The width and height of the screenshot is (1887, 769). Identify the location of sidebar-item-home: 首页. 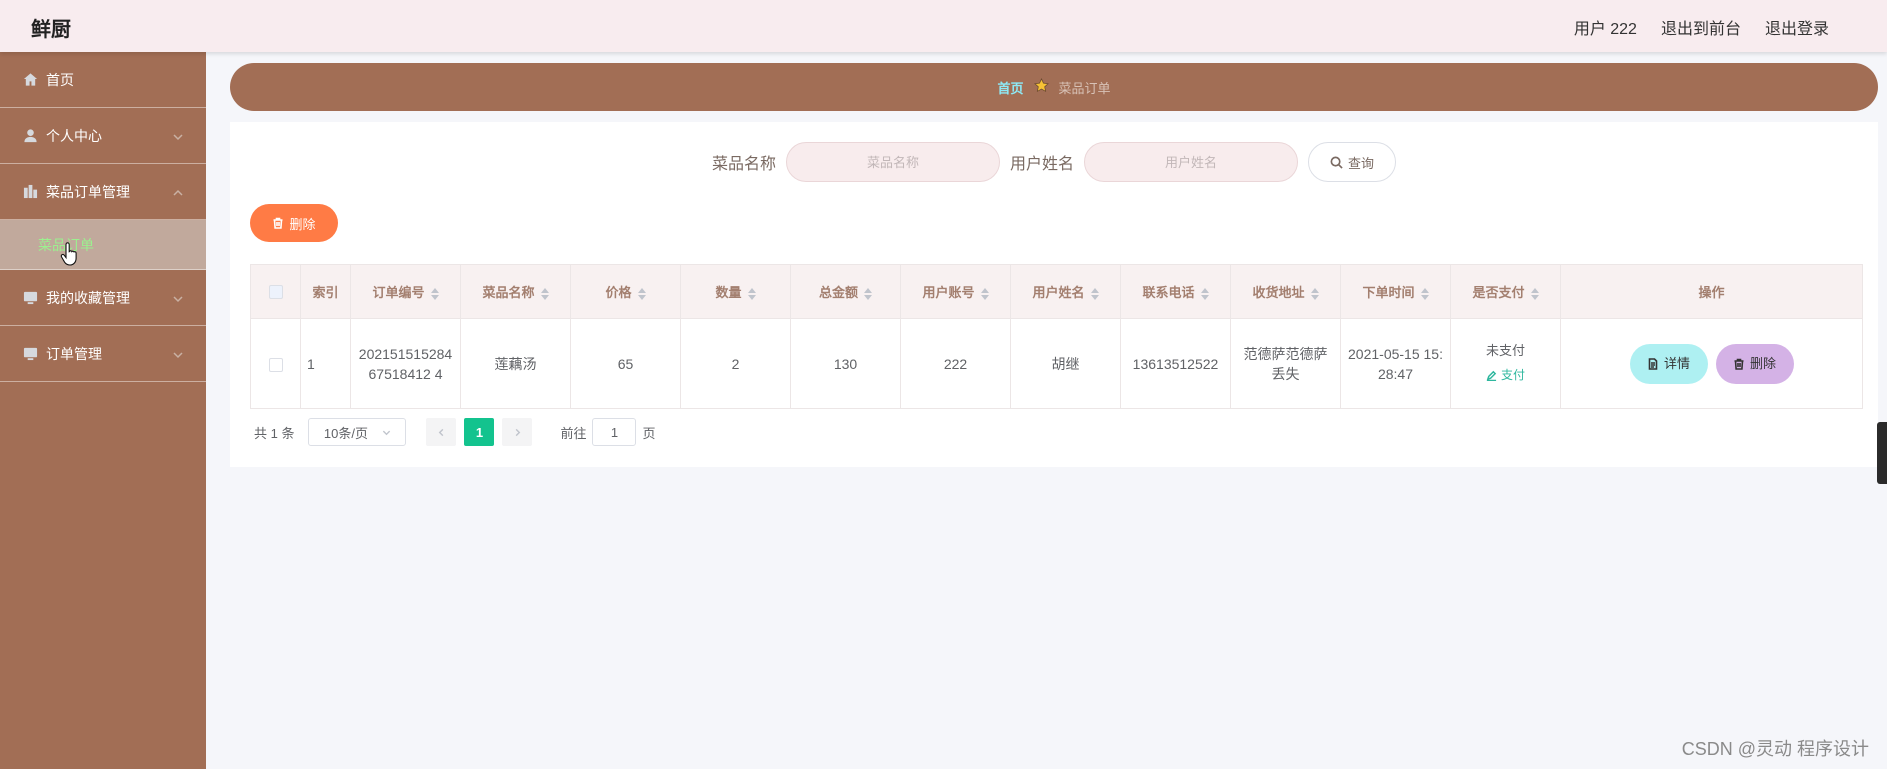
(103, 80).